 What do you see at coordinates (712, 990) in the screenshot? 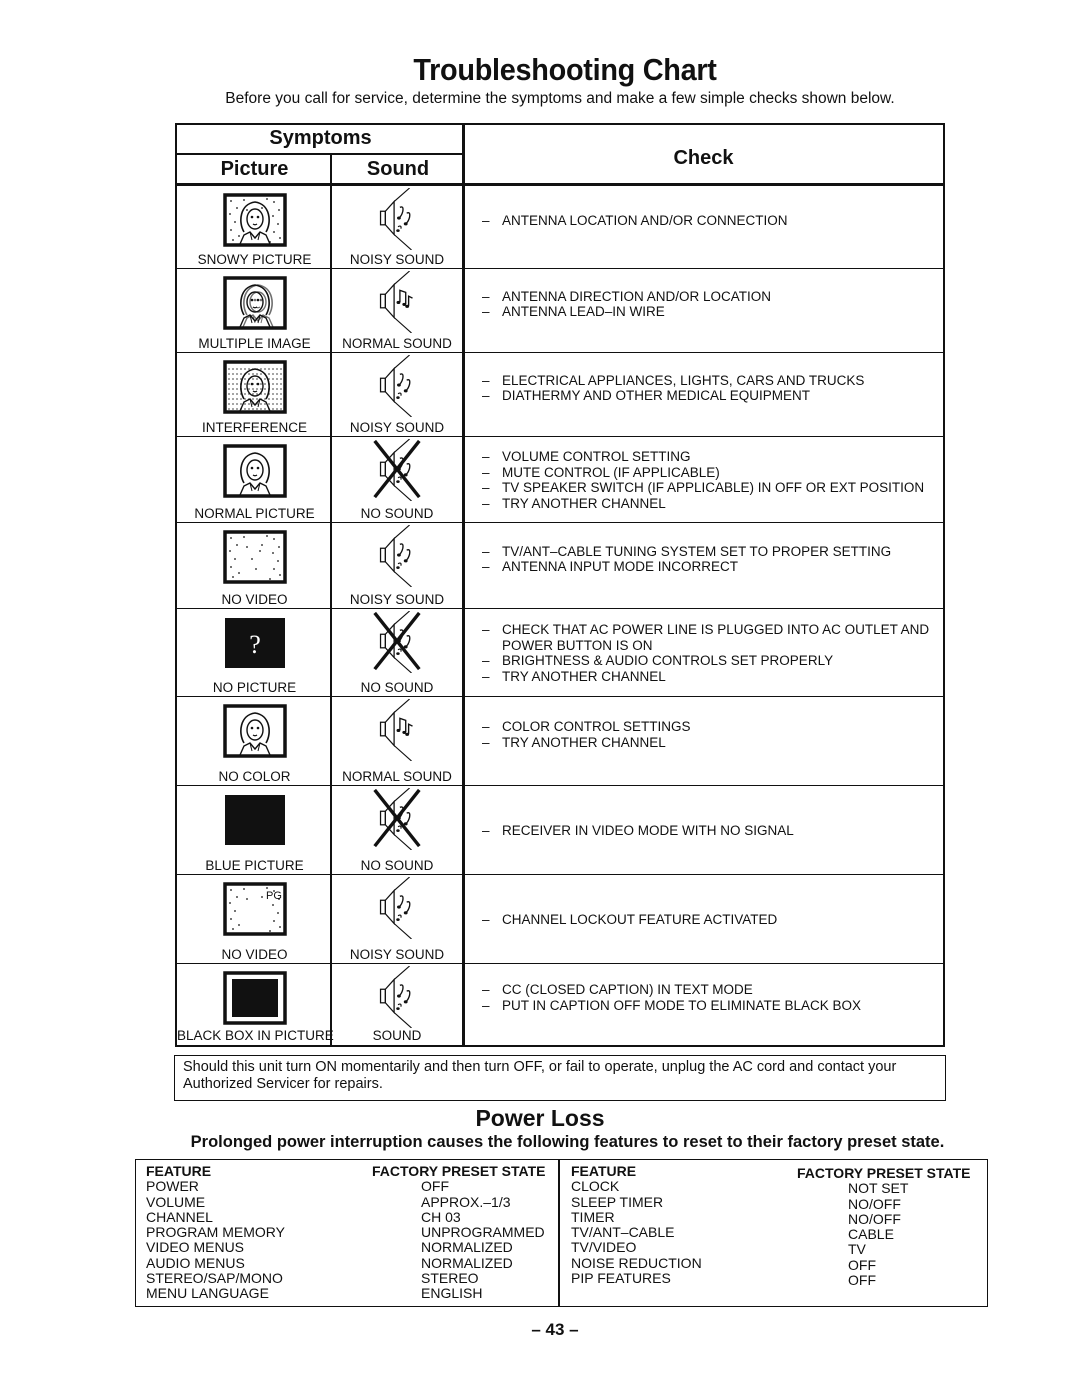
I see `check-item: – CC (CLOSED CAPTION) IN TEXT MODE` at bounding box center [712, 990].